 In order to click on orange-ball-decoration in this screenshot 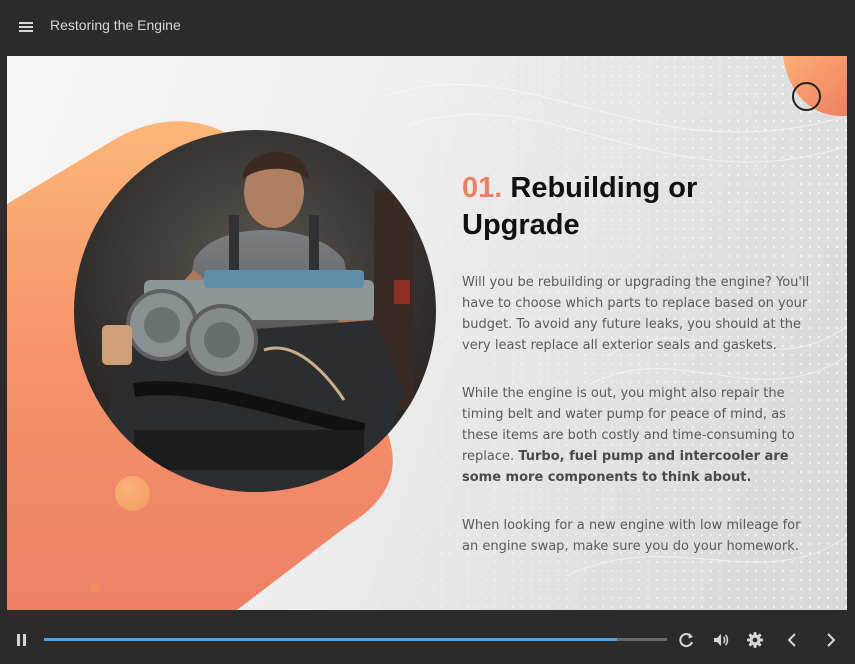, I will do `click(132, 493)`.